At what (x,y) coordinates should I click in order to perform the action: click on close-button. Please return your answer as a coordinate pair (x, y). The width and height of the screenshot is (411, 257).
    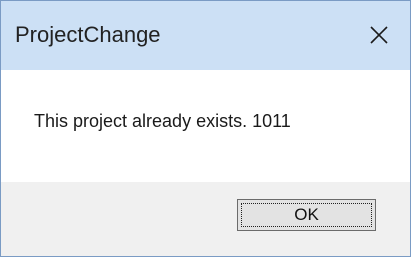
    Looking at the image, I should click on (379, 35).